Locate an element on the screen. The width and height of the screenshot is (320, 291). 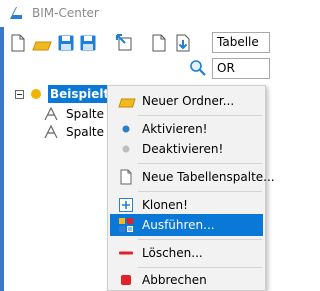
new-page-icon is located at coordinates (126, 177).